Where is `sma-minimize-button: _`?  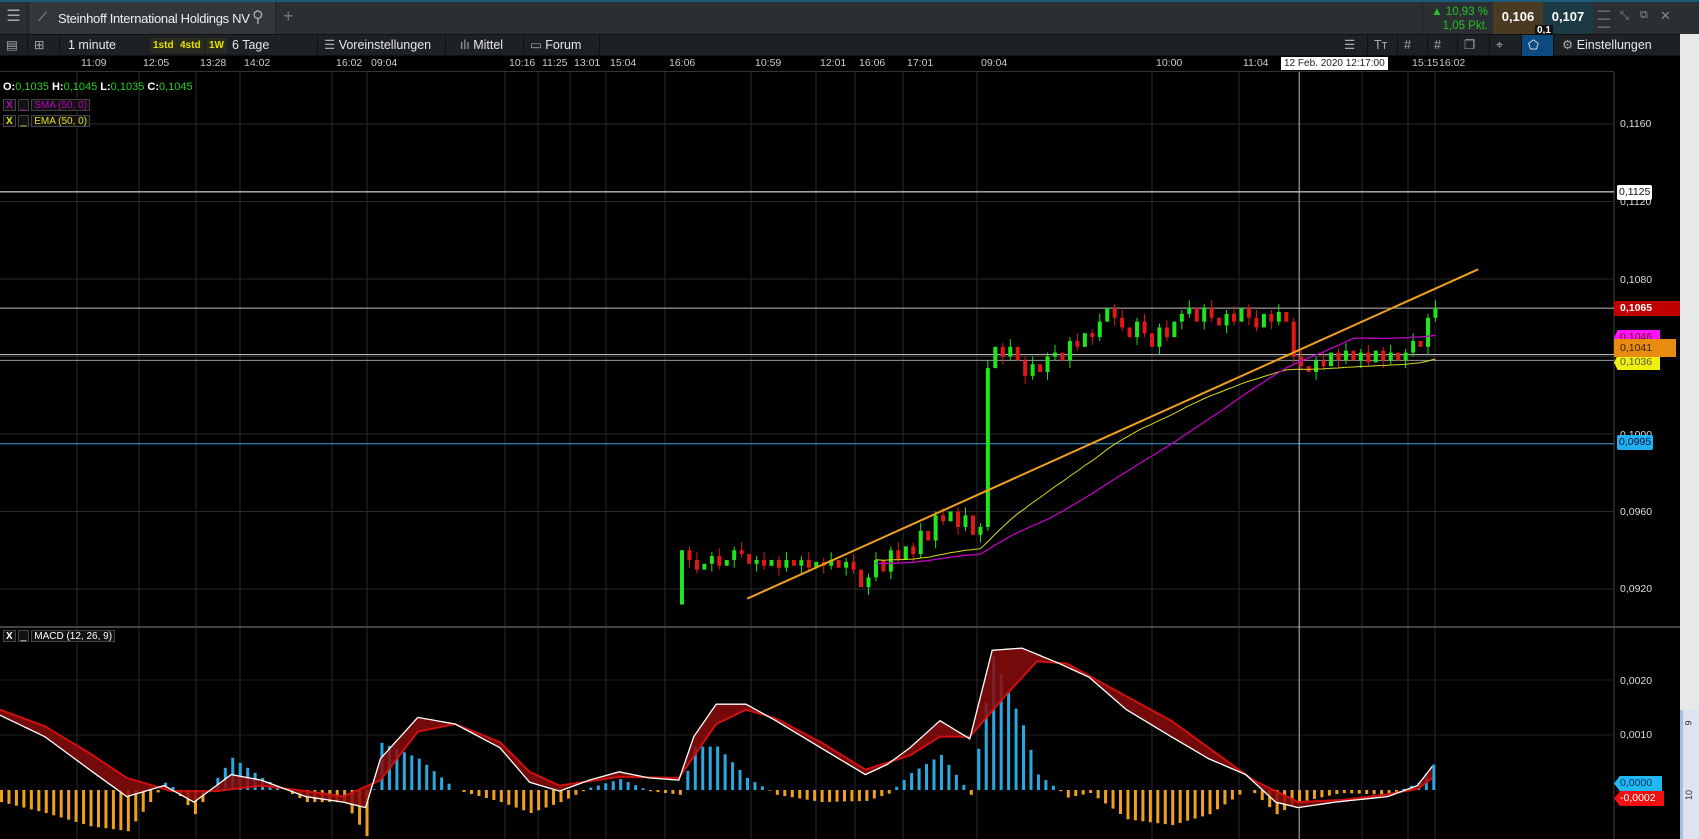
sma-minimize-button: _ is located at coordinates (23, 105).